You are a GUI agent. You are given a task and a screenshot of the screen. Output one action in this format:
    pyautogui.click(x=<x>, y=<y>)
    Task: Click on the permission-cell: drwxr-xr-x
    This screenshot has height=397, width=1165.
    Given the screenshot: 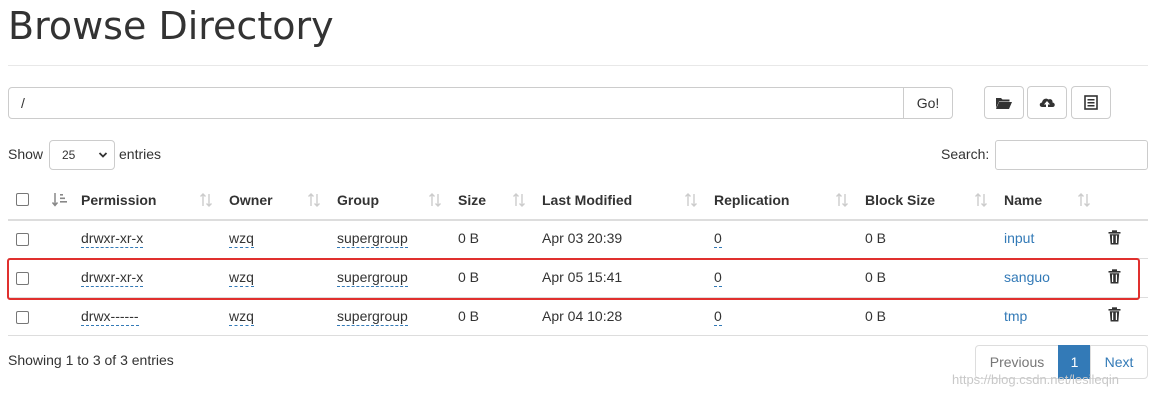 What is the action you would take?
    pyautogui.click(x=112, y=239)
    